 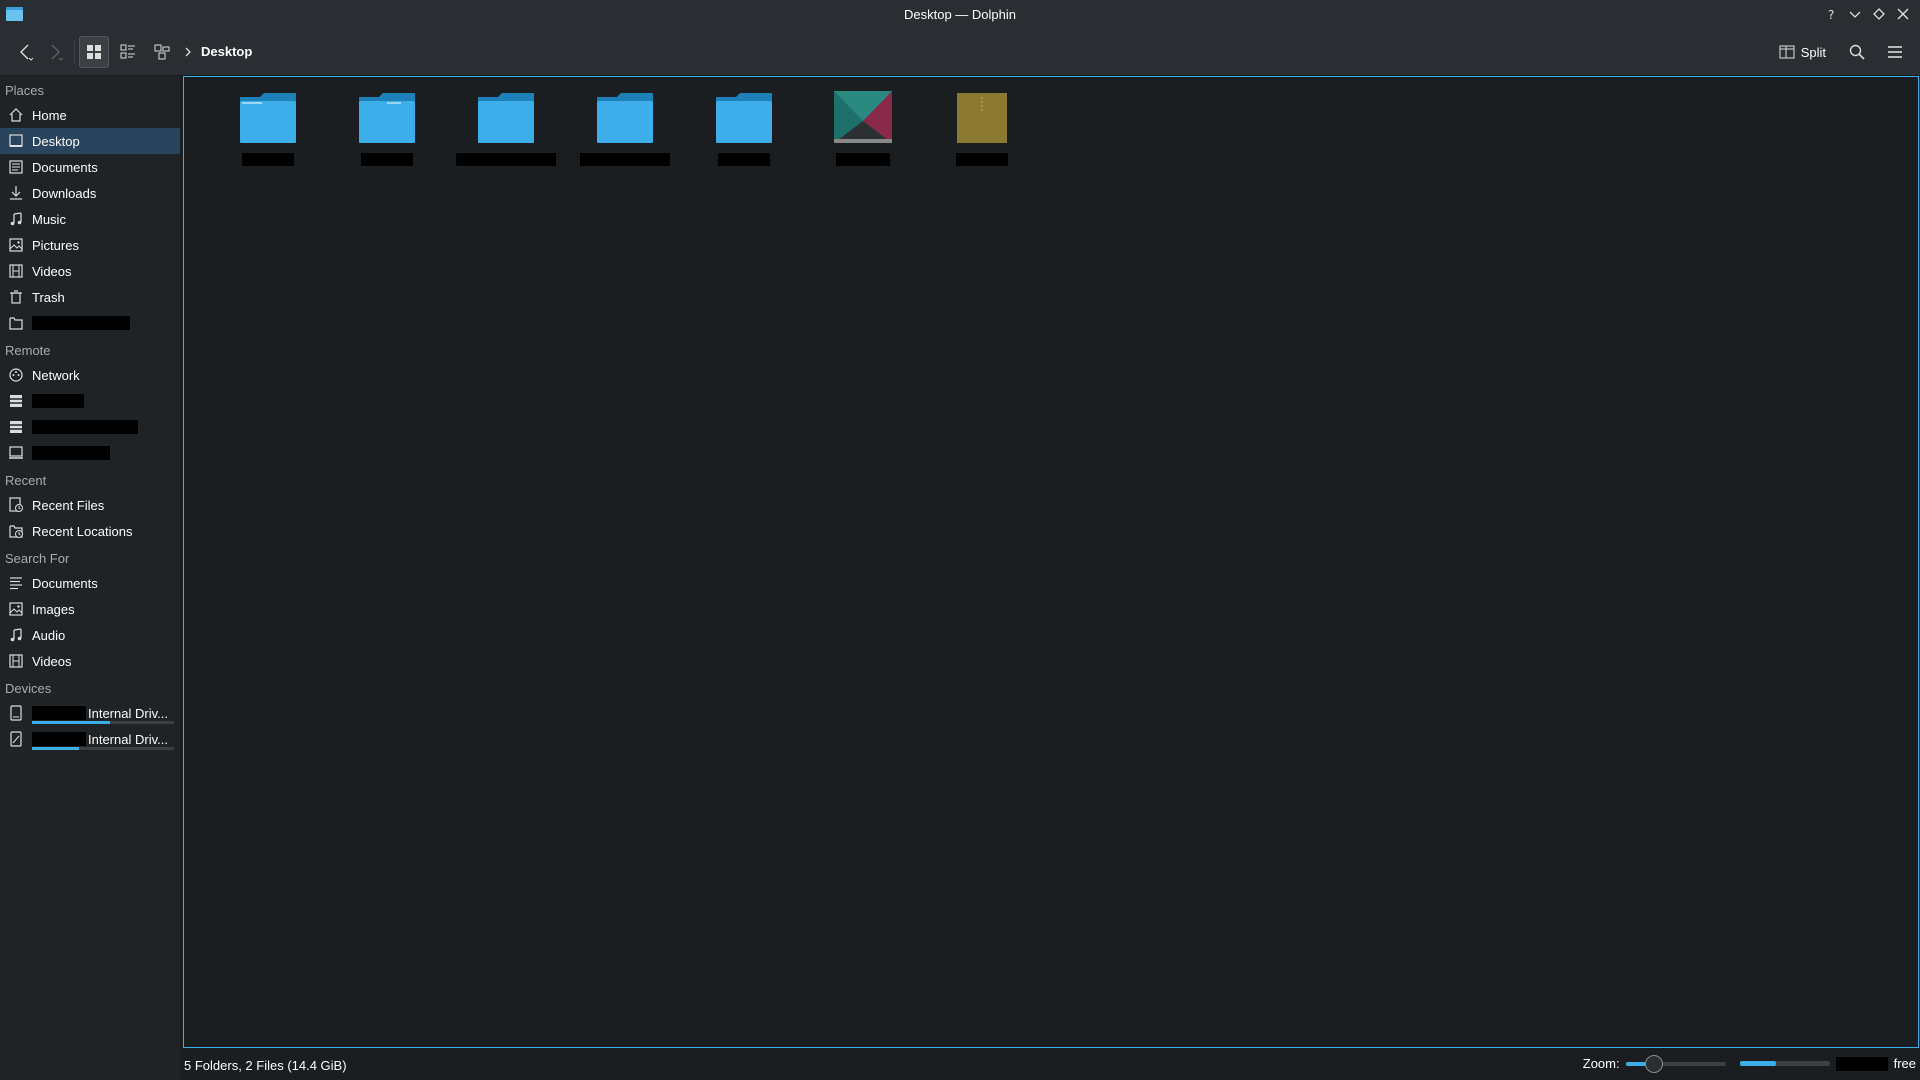 What do you see at coordinates (1784, 1063) in the screenshot?
I see `free-space-bar` at bounding box center [1784, 1063].